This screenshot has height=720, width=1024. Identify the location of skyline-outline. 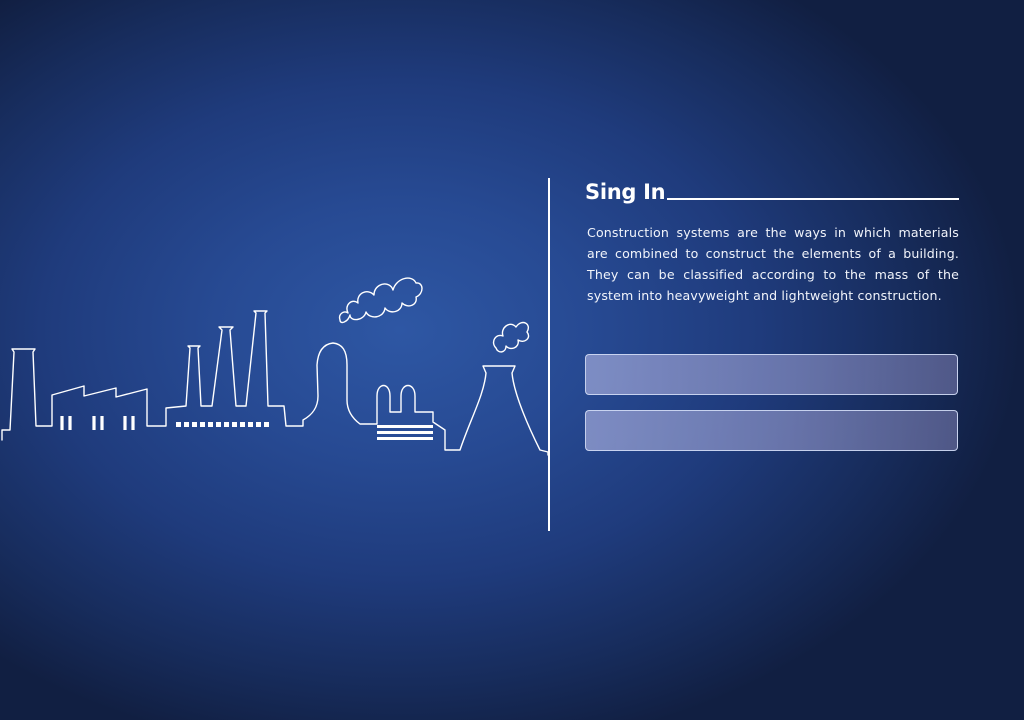
(275, 383).